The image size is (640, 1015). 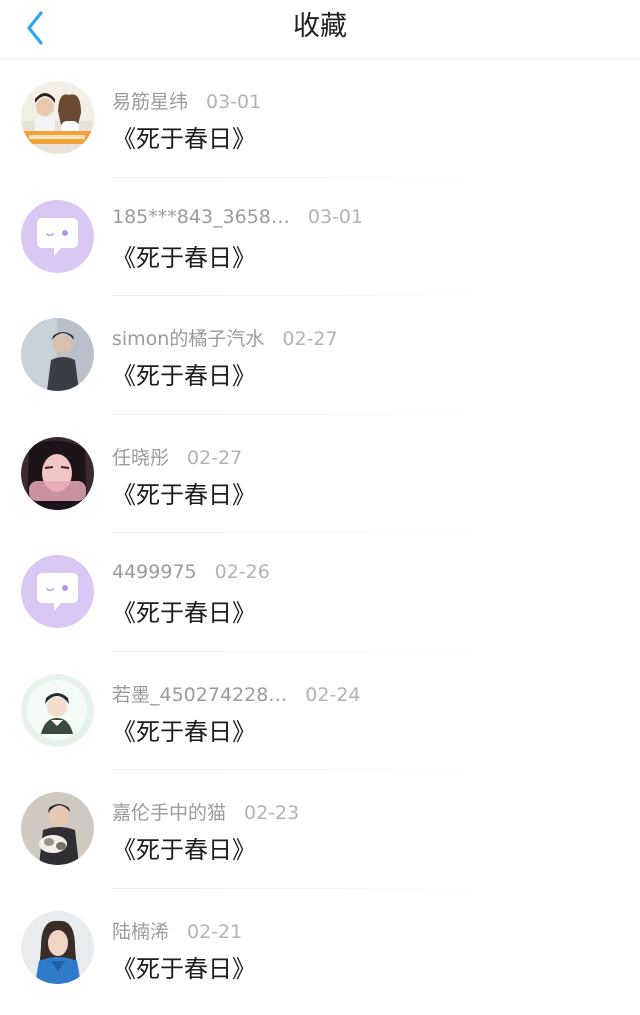 What do you see at coordinates (320, 355) in the screenshot?
I see `list-item: simon的橘子汽水 02-27 《死于春日》` at bounding box center [320, 355].